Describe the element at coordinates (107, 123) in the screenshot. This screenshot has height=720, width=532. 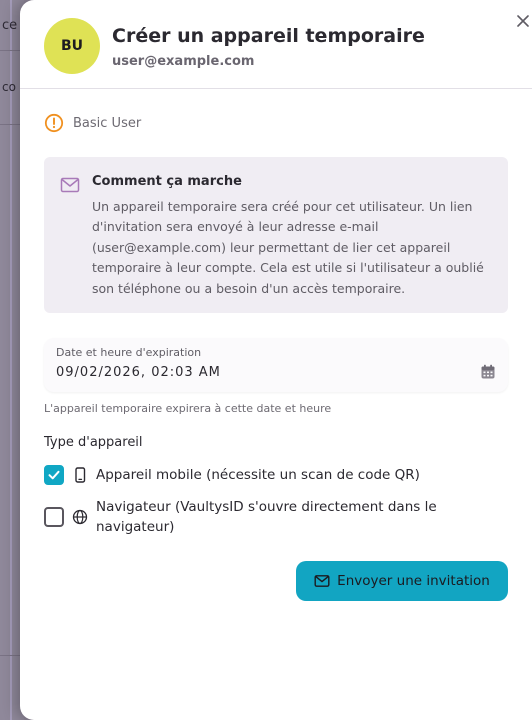
I see `role-label: Basic User` at that location.